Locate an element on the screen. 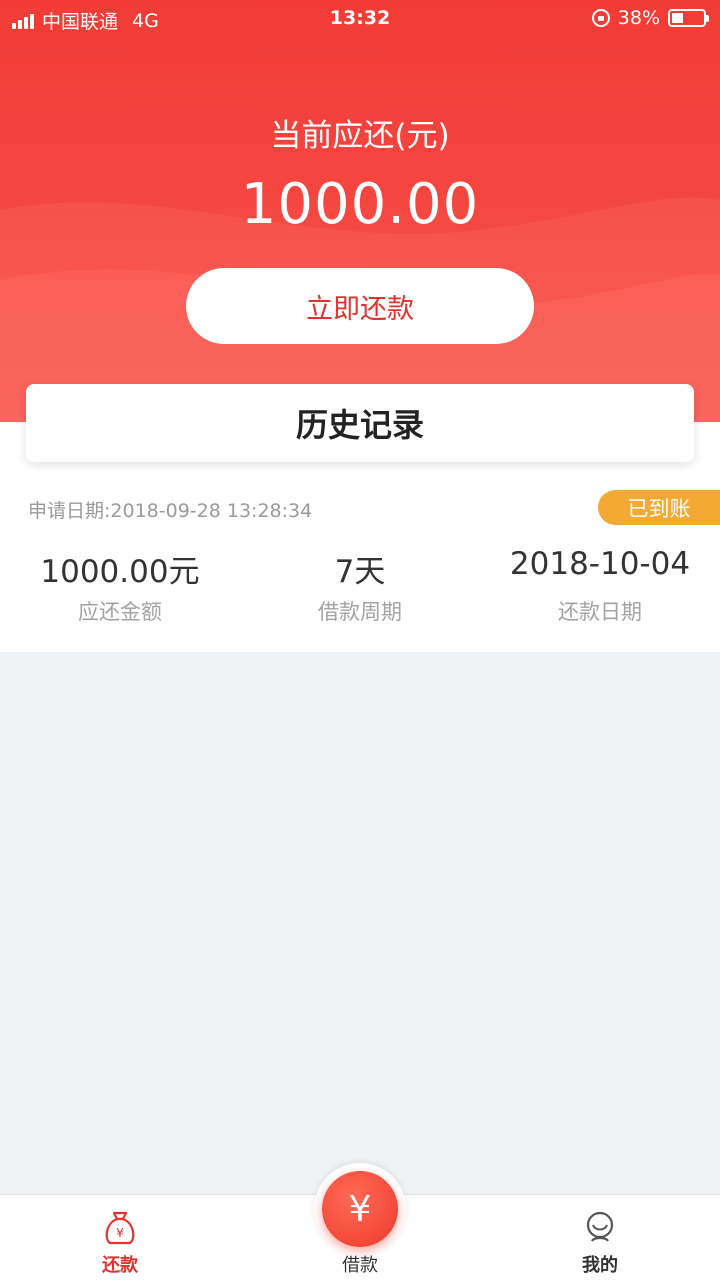  due-amount-label: 当前应还(元) is located at coordinates (360, 136).